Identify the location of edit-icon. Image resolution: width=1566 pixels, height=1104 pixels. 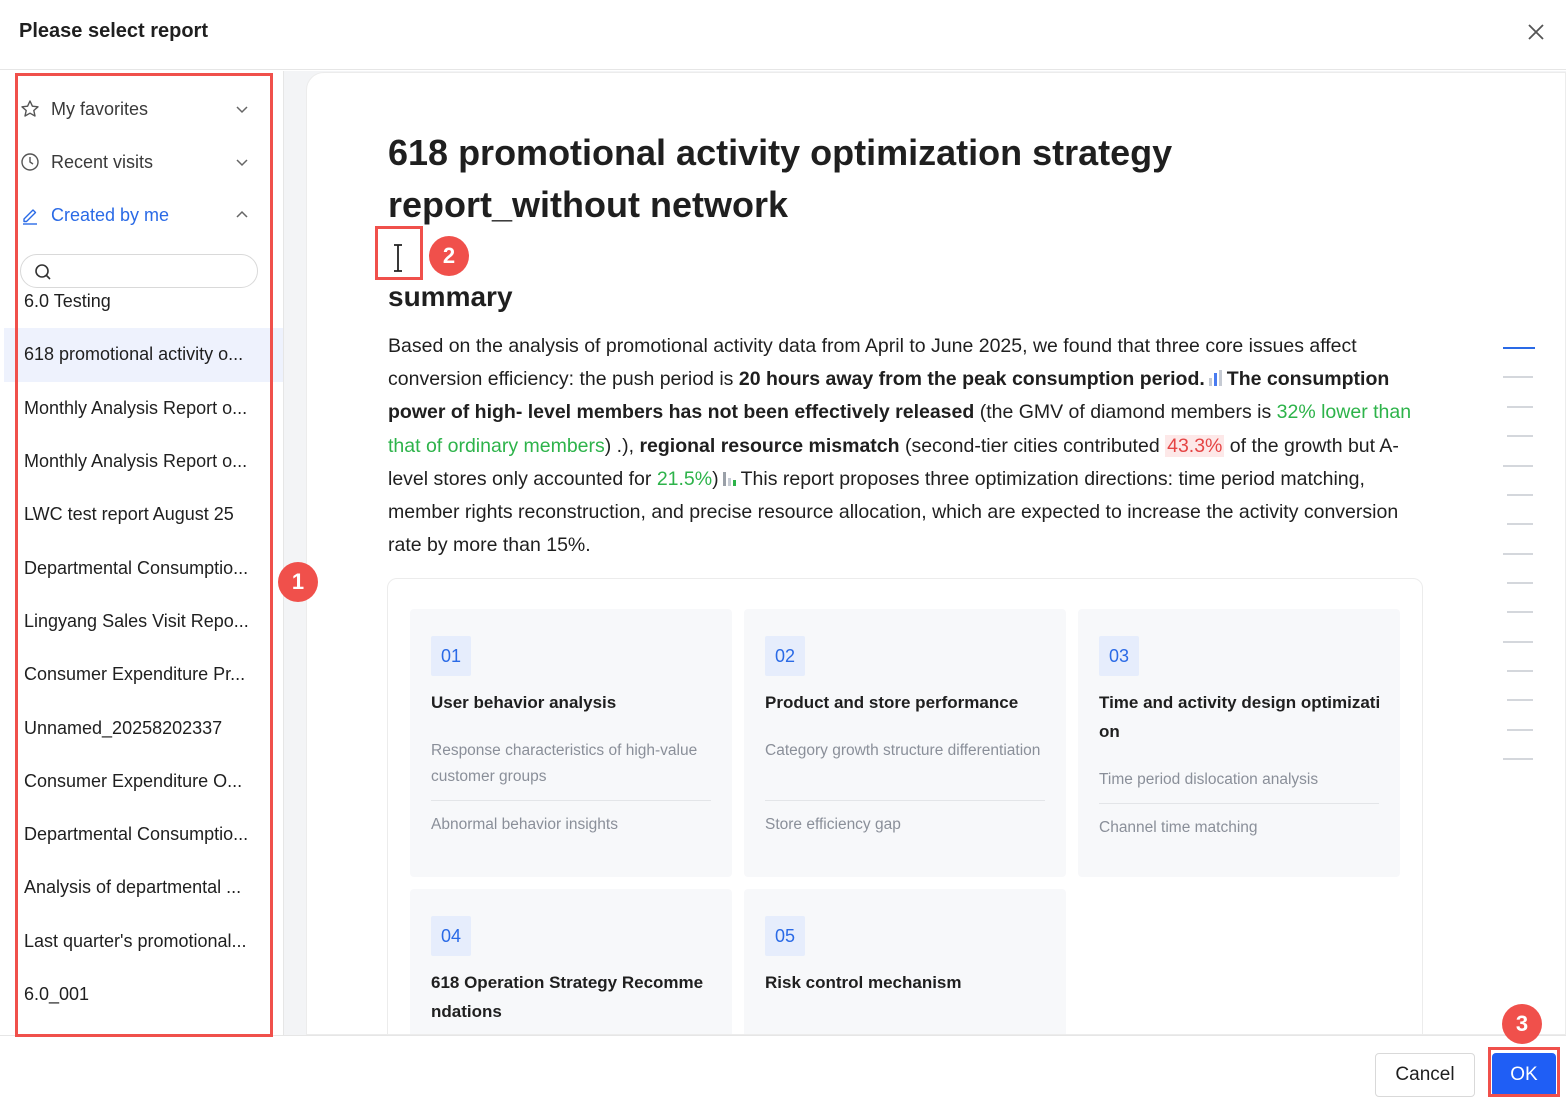
(30, 217).